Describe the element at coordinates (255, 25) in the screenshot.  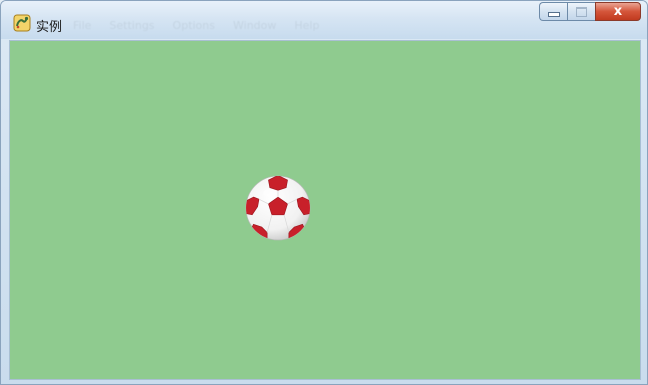
I see `ghost-menu-item: Window` at that location.